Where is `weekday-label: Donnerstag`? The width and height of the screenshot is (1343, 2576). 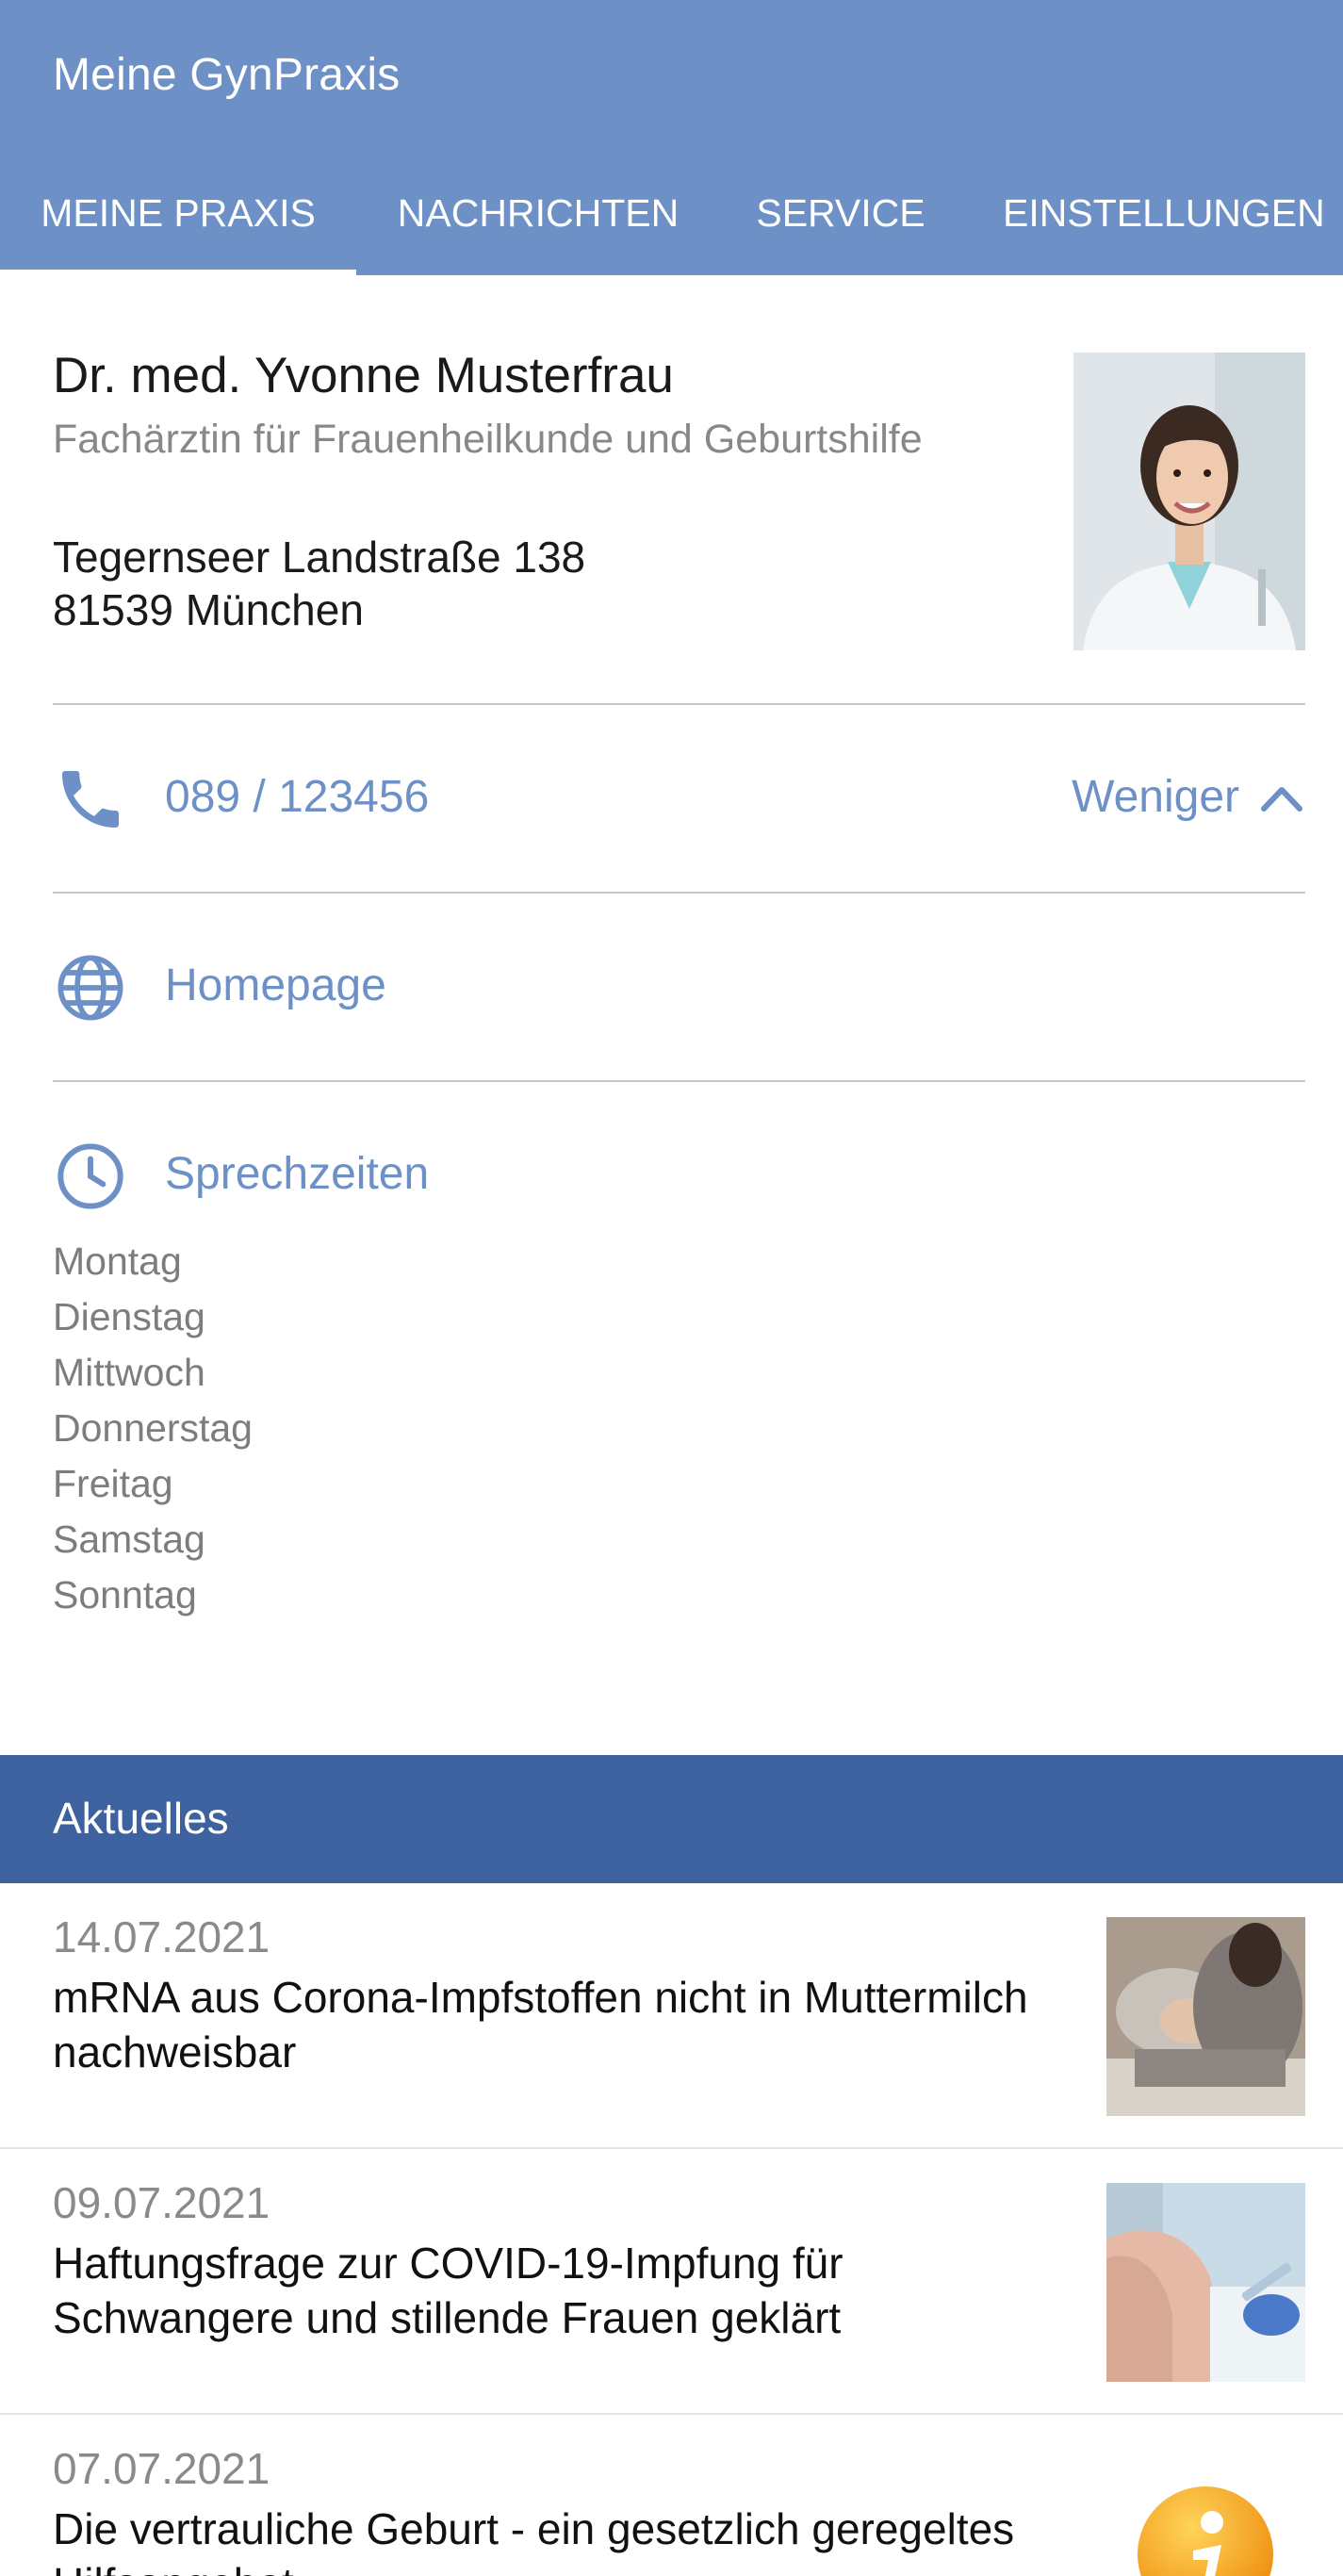
weekday-label: Donnerstag is located at coordinates (153, 1428).